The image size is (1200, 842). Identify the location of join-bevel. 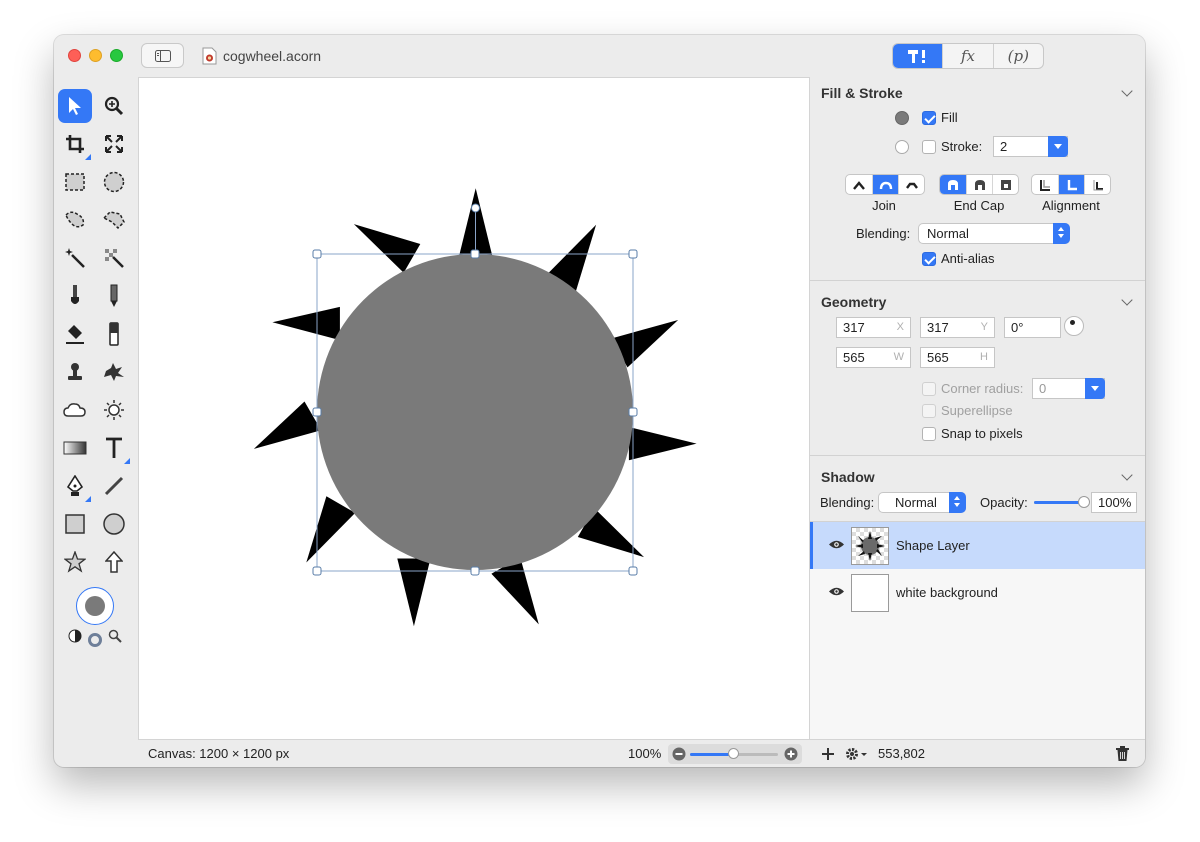
(911, 184).